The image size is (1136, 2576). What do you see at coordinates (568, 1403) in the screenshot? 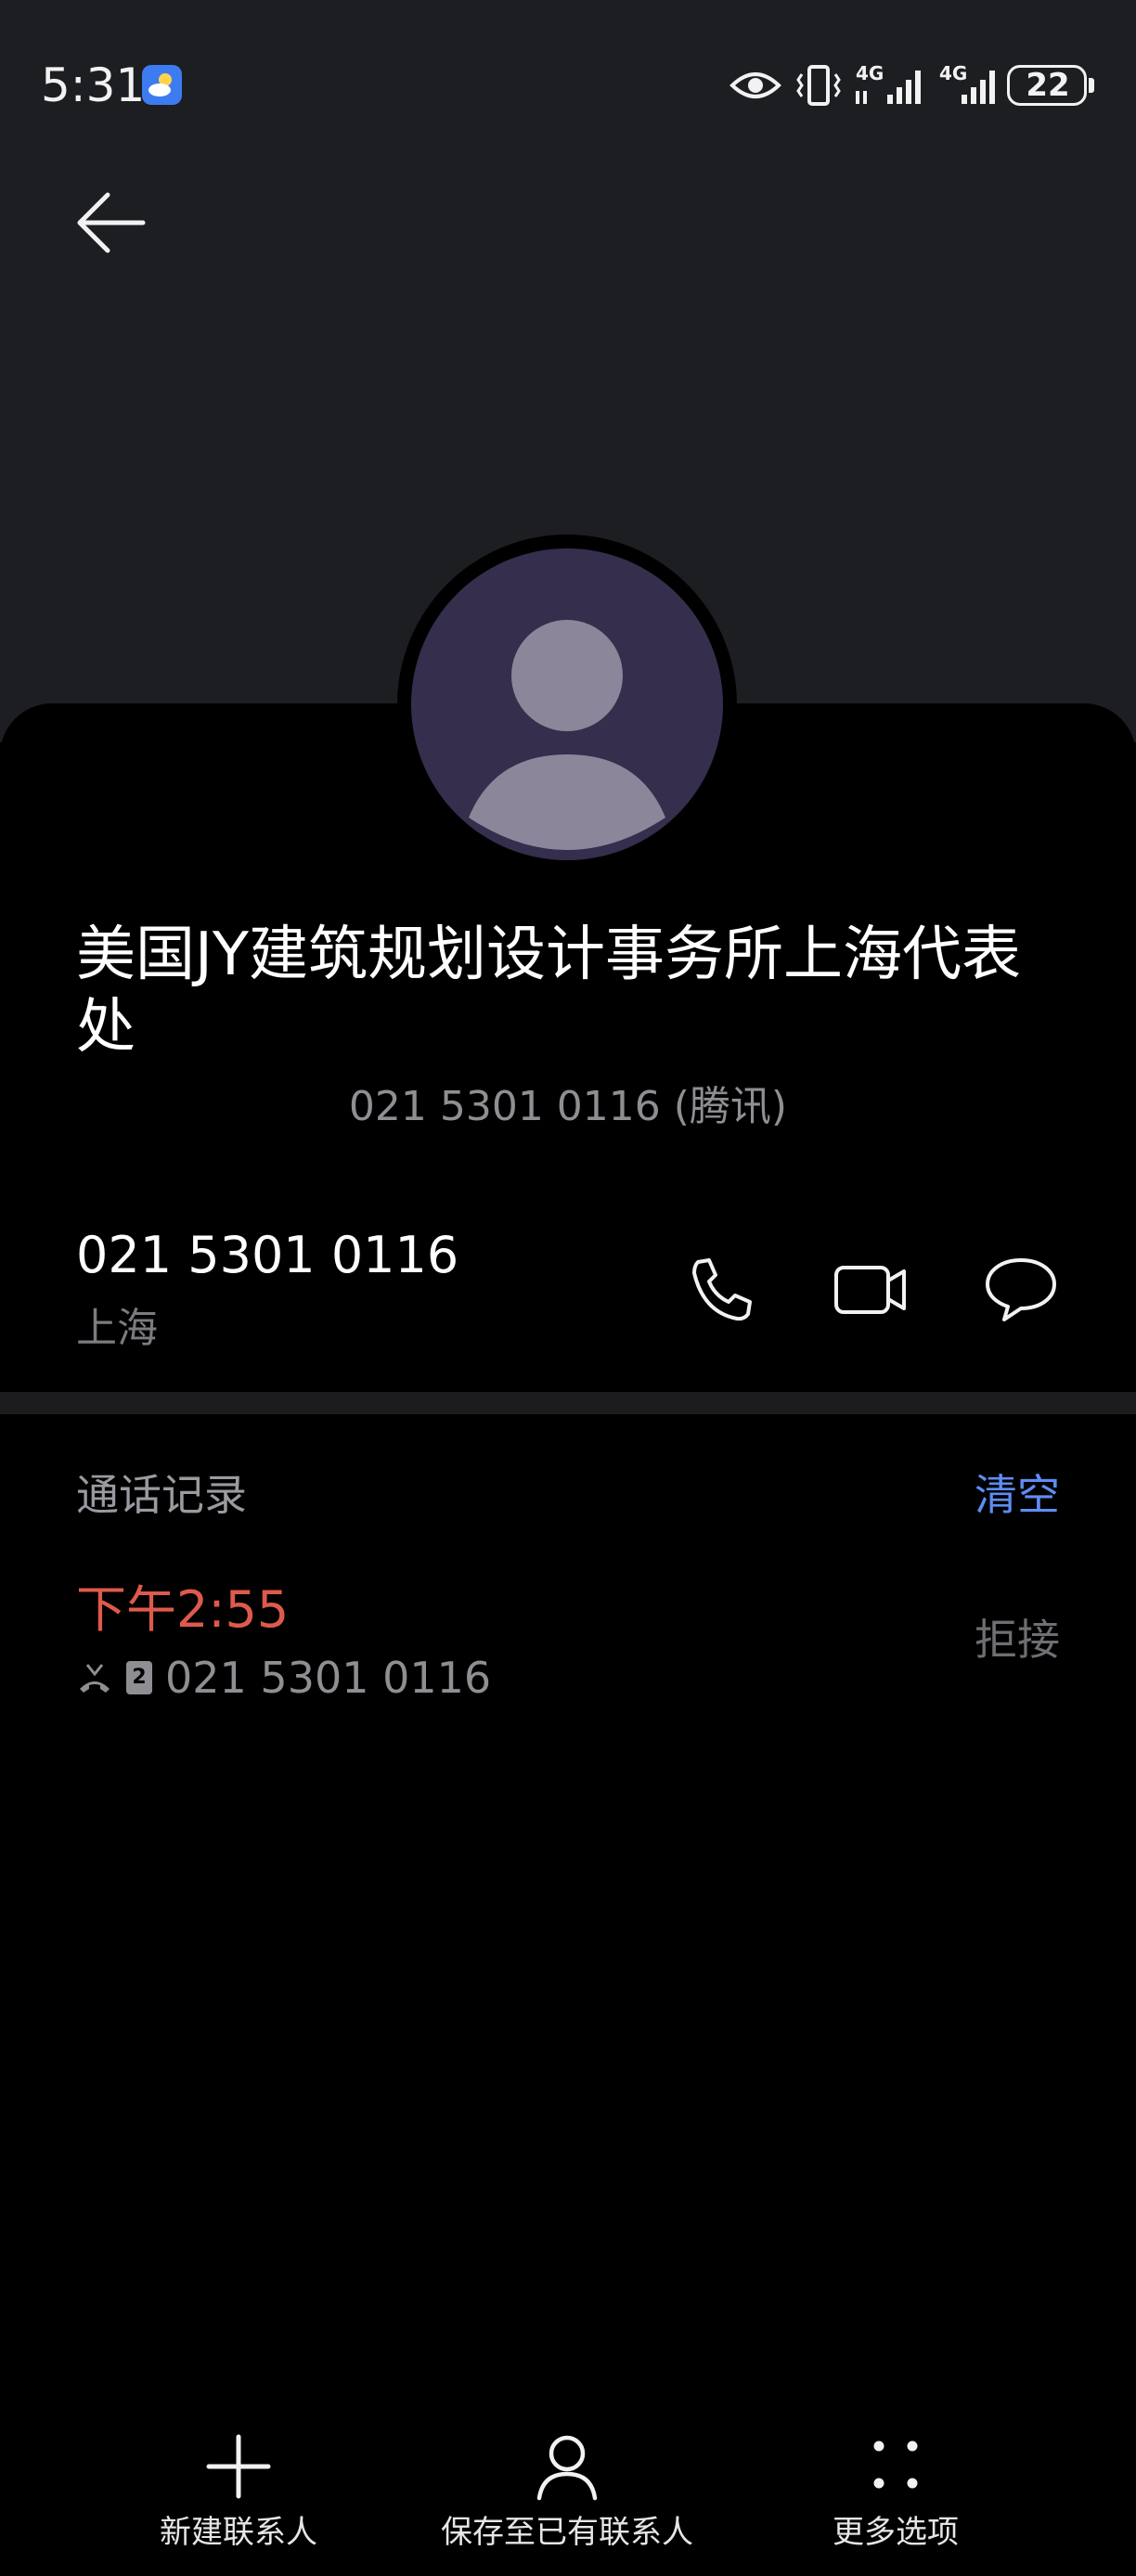
I see `section-divider` at bounding box center [568, 1403].